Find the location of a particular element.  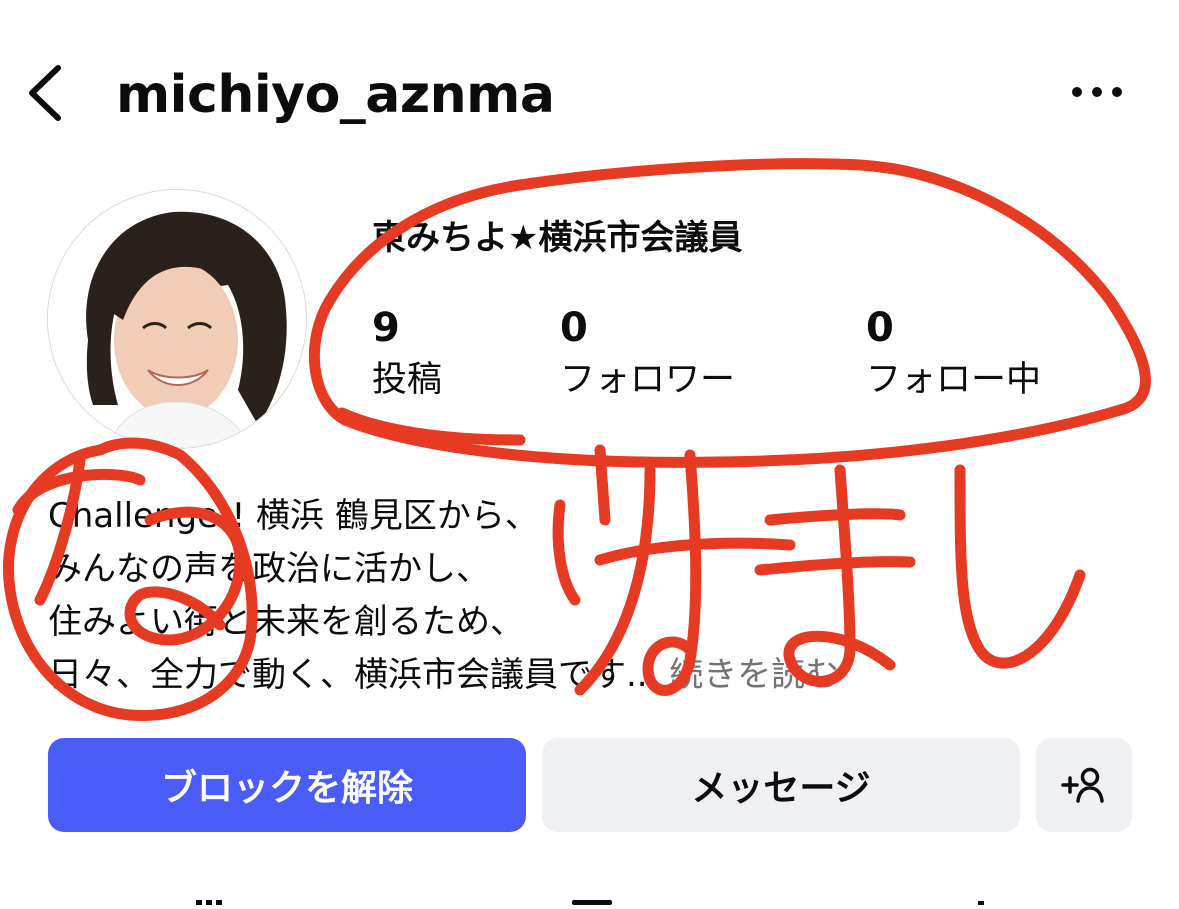

profile-display-name: 東みちよ★横浜市会議員 is located at coordinates (557, 238).